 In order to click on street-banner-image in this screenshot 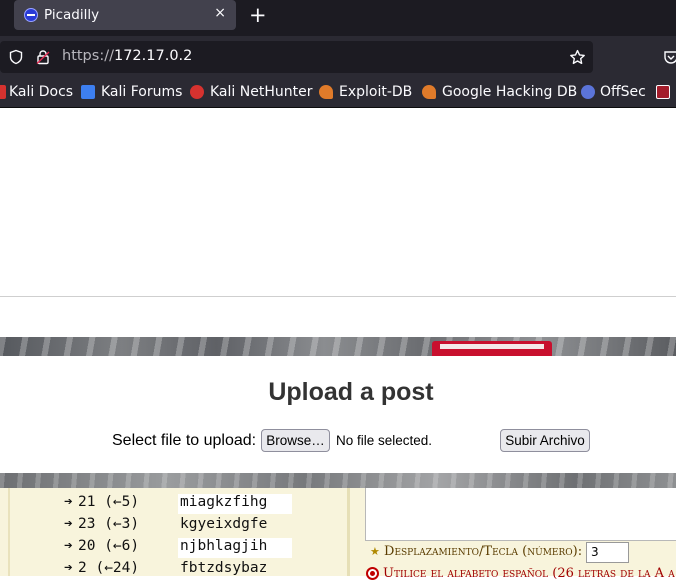, I will do `click(338, 346)`.